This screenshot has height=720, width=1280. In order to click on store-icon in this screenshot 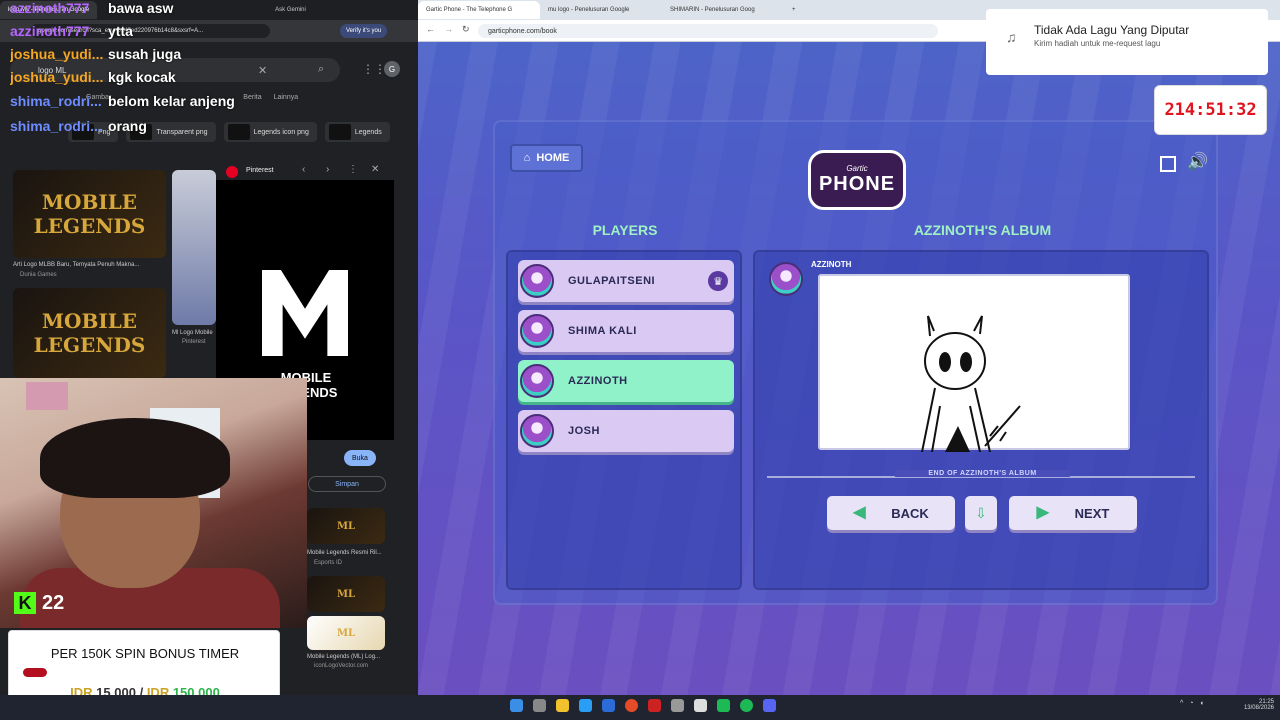, I will do `click(608, 705)`.